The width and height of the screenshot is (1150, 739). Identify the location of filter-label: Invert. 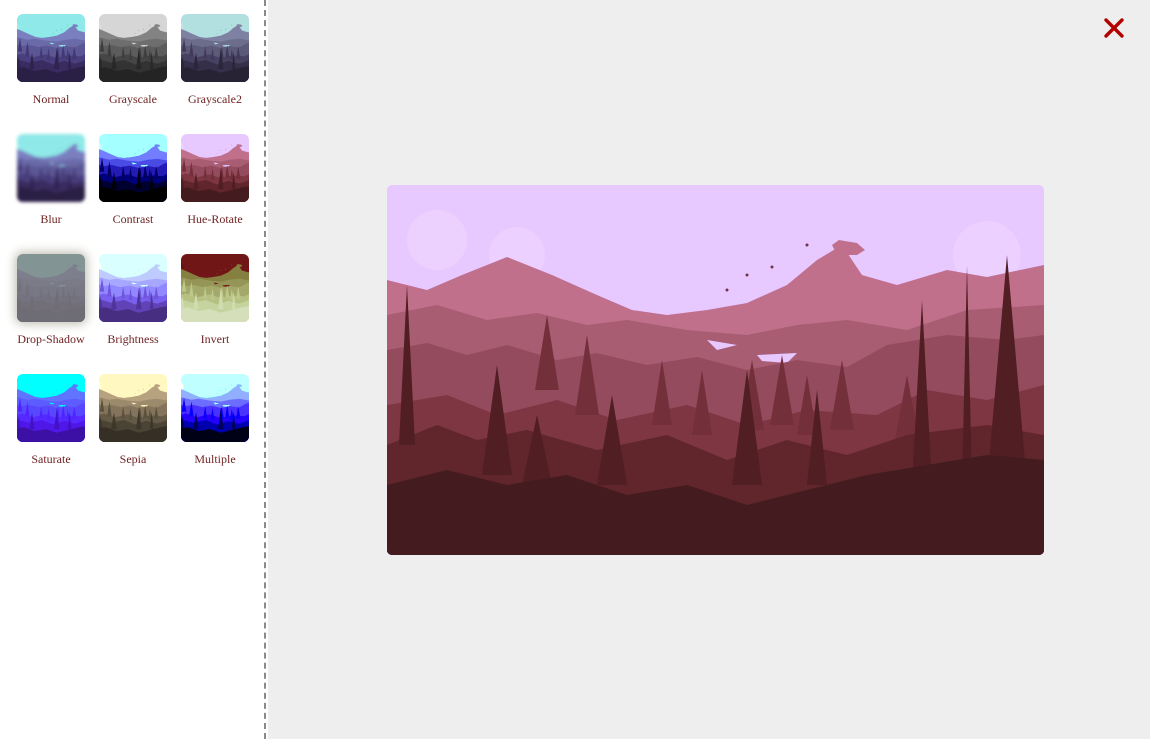
(215, 339).